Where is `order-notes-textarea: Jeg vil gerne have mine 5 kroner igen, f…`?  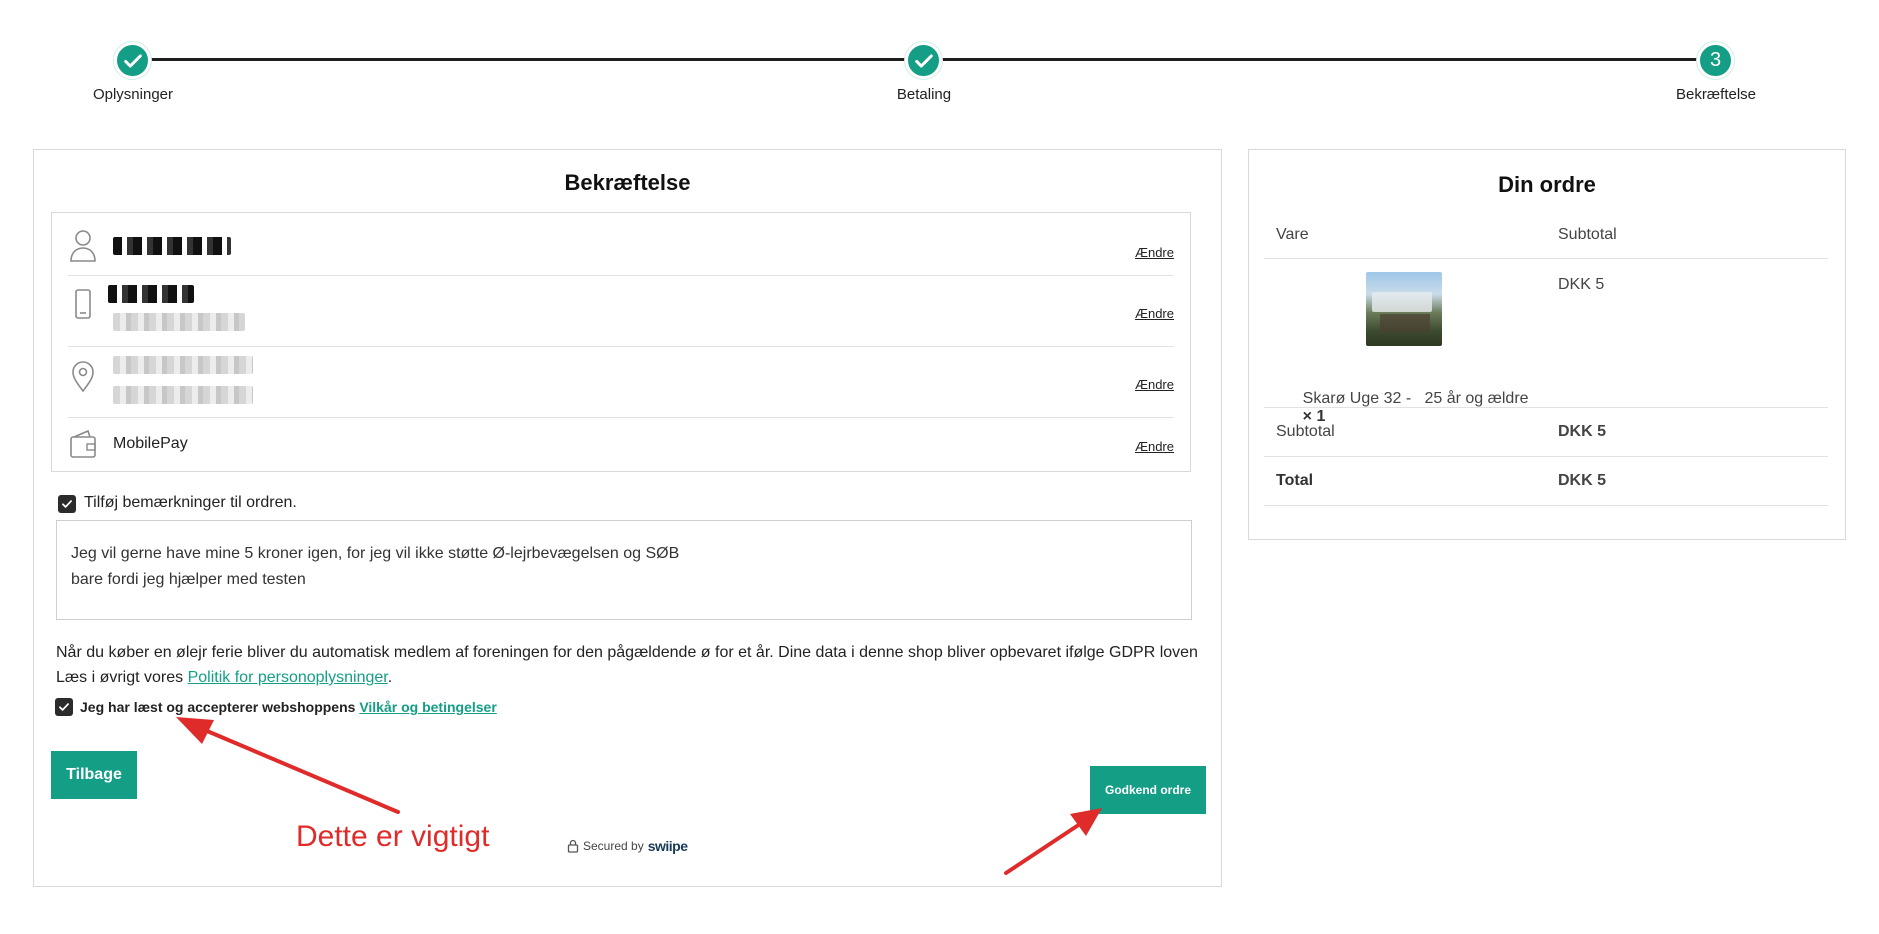
order-notes-textarea: Jeg vil gerne have mine 5 kroner igen, f… is located at coordinates (624, 570).